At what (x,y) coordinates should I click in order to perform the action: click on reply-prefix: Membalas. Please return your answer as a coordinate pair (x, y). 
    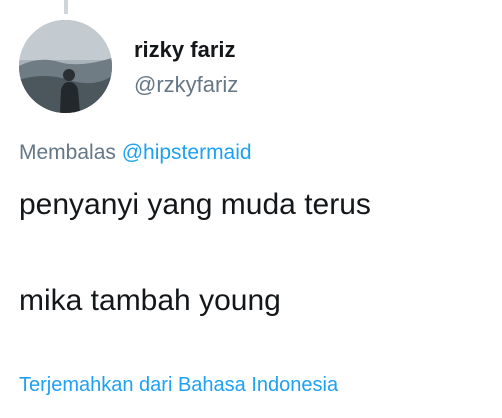
    Looking at the image, I should click on (67, 152).